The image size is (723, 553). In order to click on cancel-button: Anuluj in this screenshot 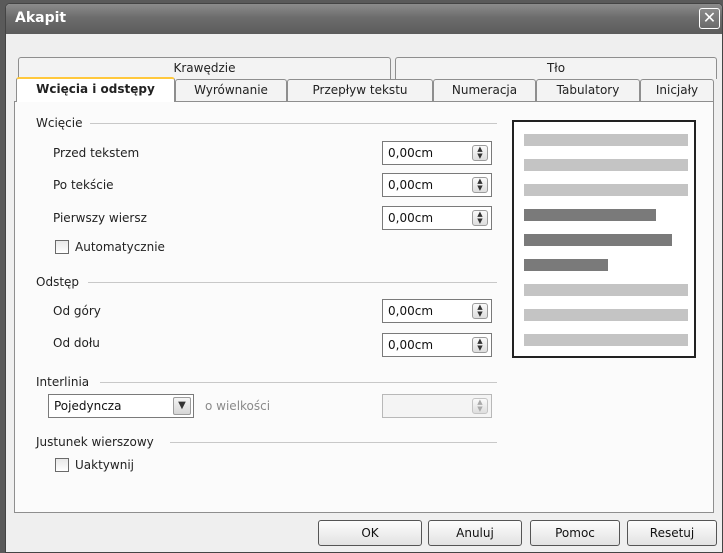, I will do `click(475, 533)`.